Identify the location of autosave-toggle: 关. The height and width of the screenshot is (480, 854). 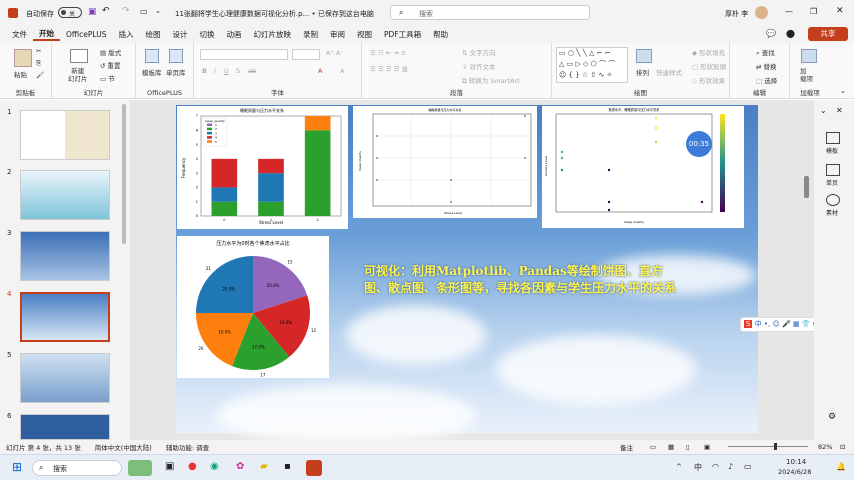
(70, 12).